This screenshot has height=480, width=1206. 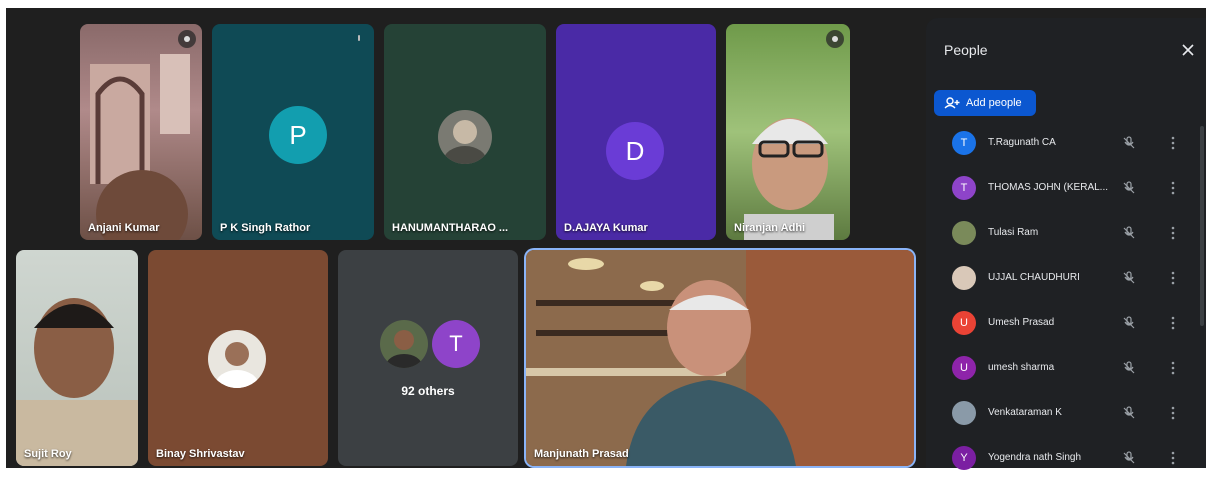 I want to click on video-tile-manjunath-prasad: Manjunath Prasad, so click(x=720, y=358).